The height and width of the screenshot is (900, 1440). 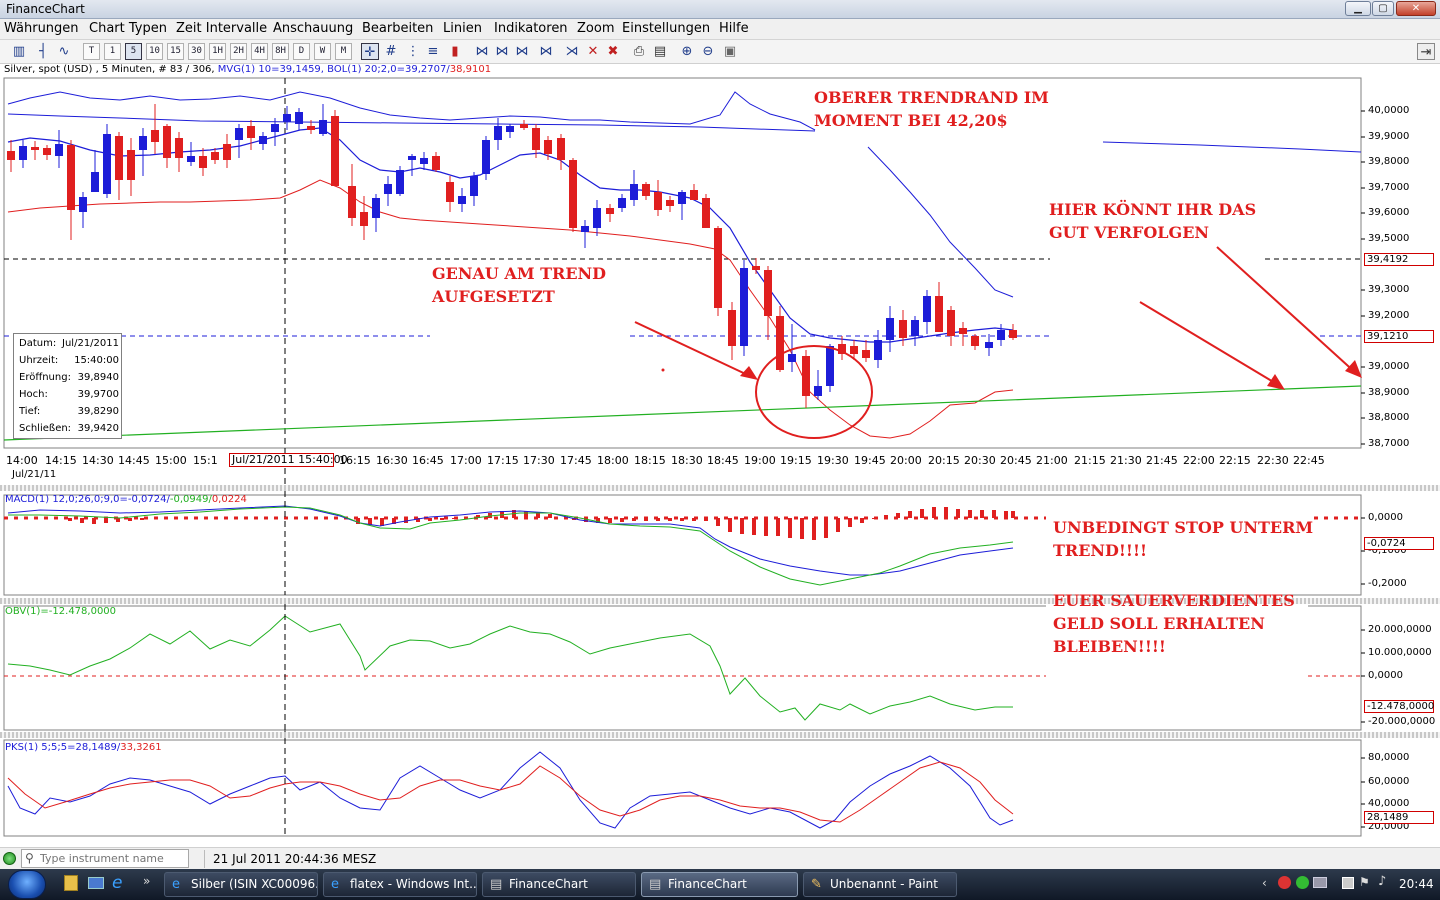 What do you see at coordinates (1129, 232) in the screenshot?
I see `note-line: GUT VERFOLGEN` at bounding box center [1129, 232].